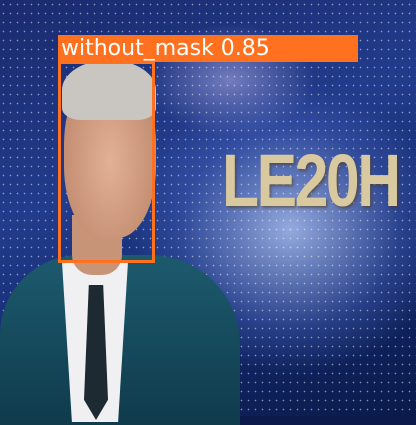  Describe the element at coordinates (311, 180) in the screenshot. I see `show-logo: LE20H` at that location.